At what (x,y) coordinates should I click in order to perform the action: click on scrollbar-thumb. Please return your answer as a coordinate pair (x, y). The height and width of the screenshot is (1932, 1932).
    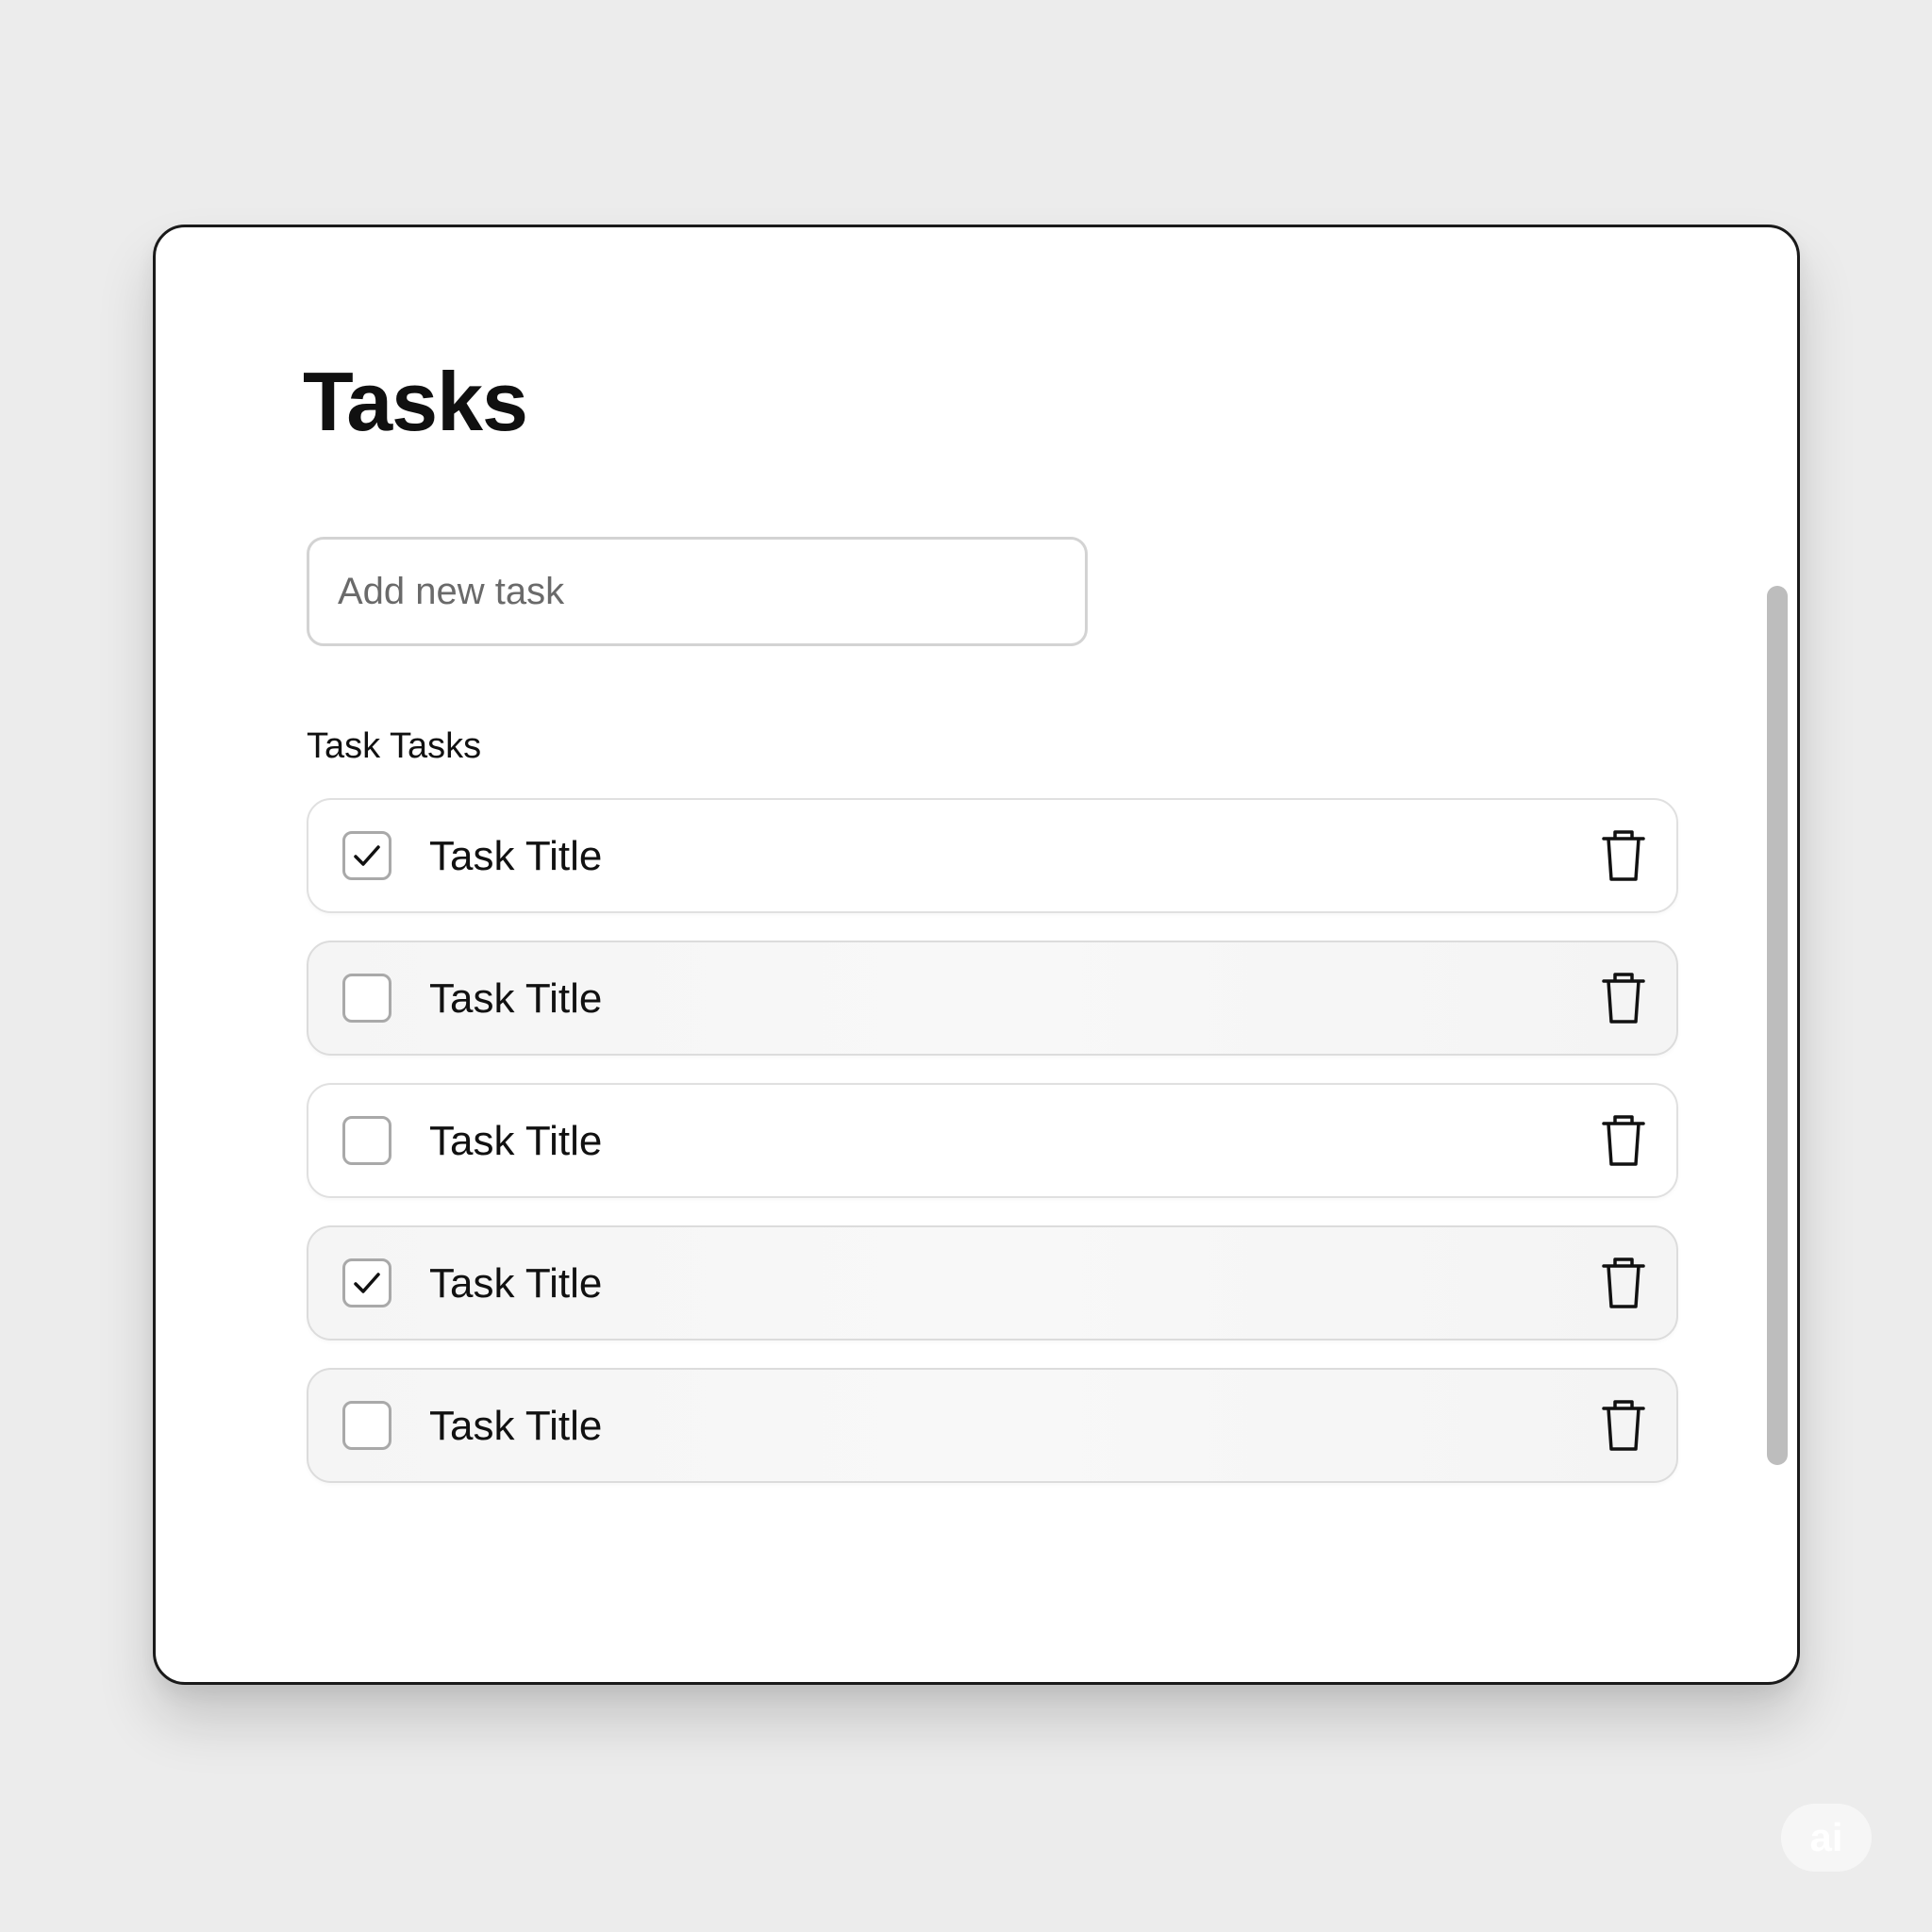
    Looking at the image, I should click on (1777, 1025).